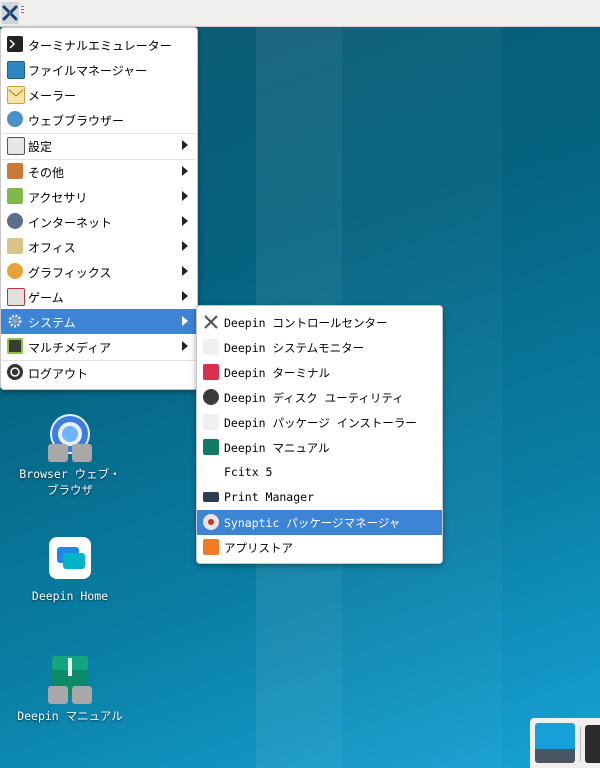 The width and height of the screenshot is (600, 768). I want to click on web-browser-icon, so click(15, 119).